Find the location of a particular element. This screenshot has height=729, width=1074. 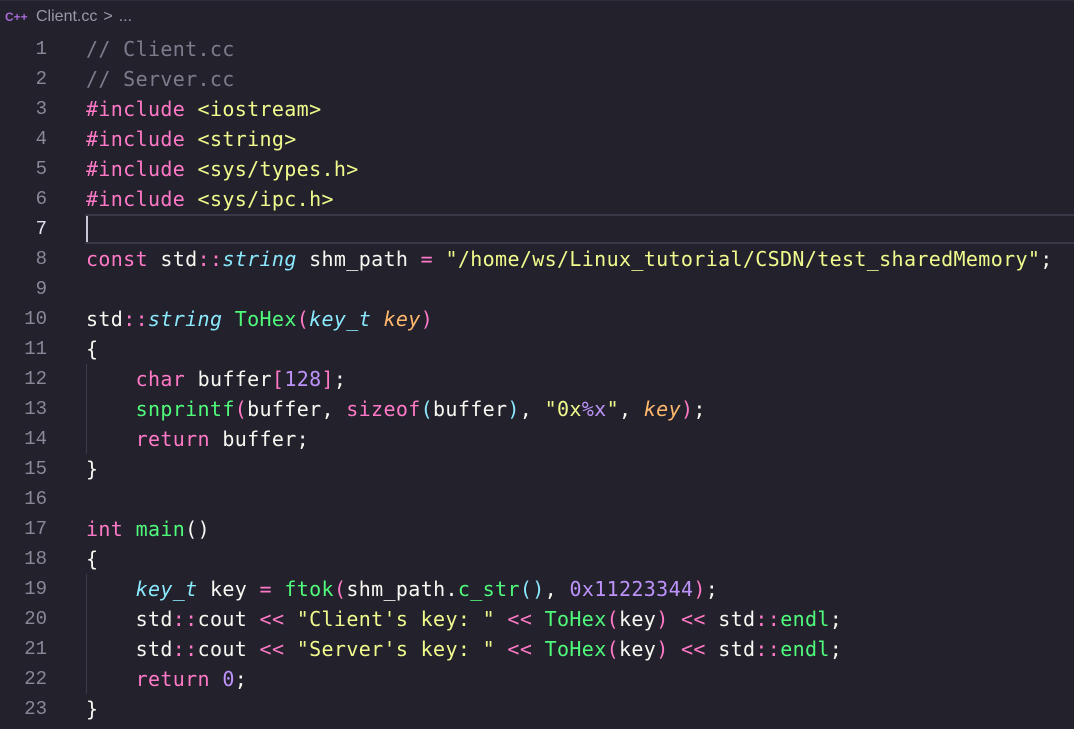

function-name: ftok is located at coordinates (309, 589).